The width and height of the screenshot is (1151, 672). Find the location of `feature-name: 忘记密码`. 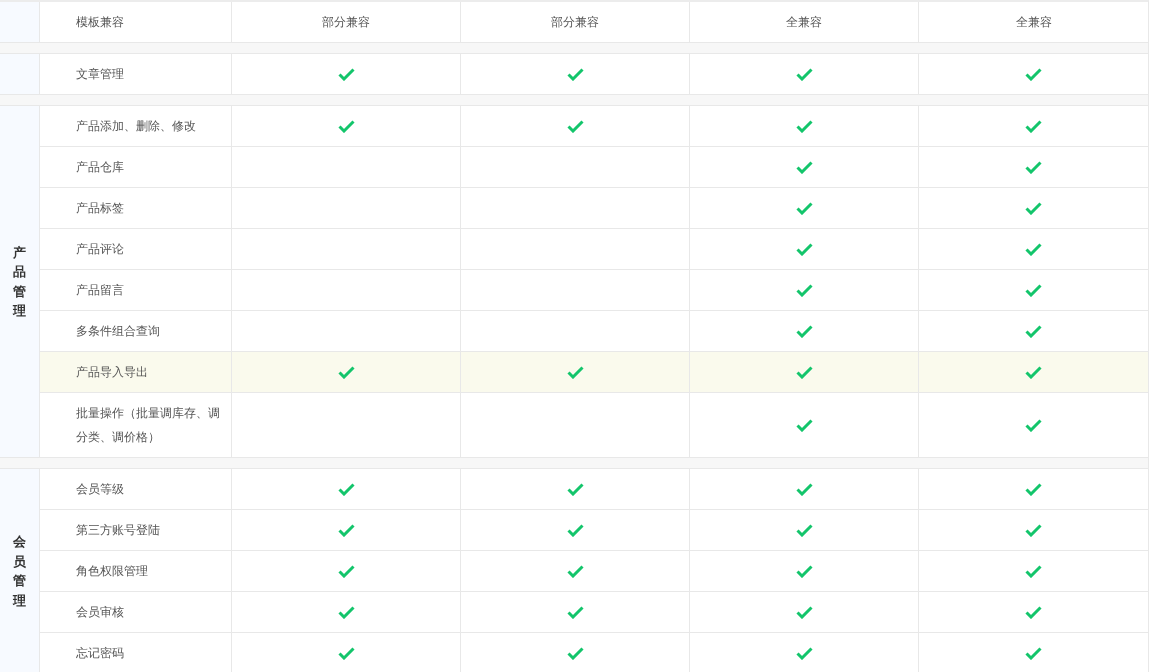

feature-name: 忘记密码 is located at coordinates (100, 653).